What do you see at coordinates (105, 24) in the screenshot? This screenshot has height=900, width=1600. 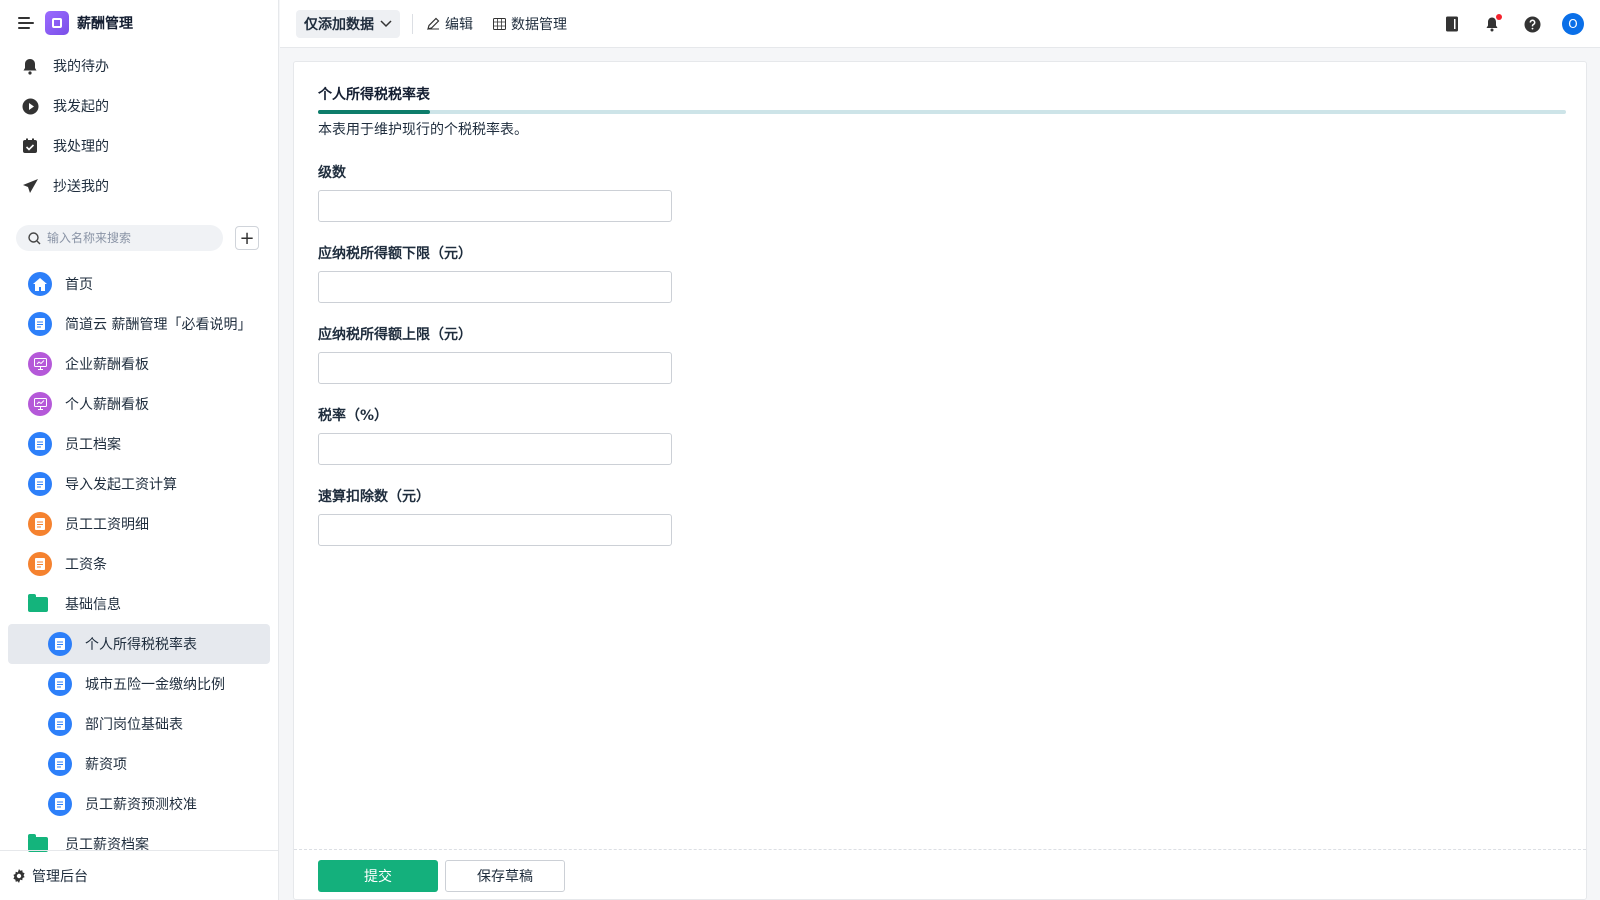 I see `app-title: 薪酬管理` at bounding box center [105, 24].